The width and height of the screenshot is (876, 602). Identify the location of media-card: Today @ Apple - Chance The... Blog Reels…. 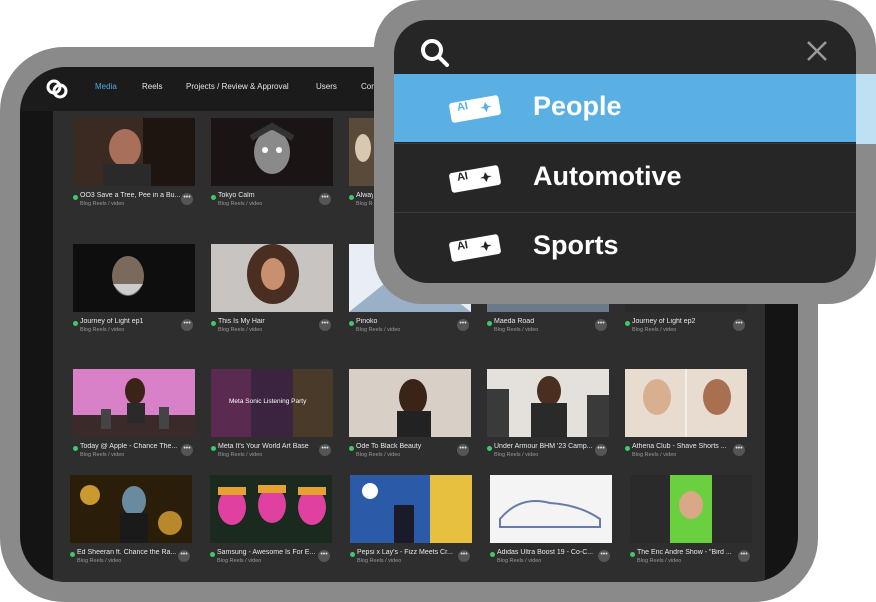
(135, 417).